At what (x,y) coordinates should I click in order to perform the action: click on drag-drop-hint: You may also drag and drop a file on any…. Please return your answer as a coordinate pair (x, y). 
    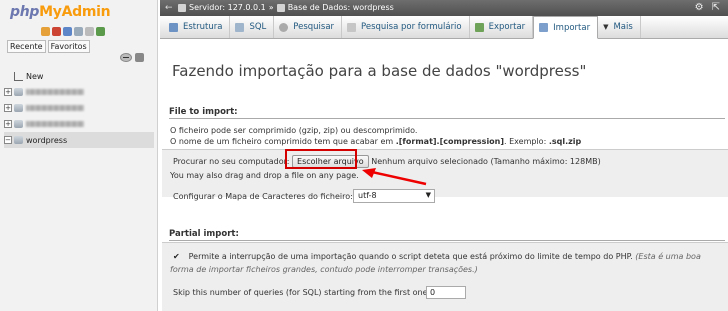
    Looking at the image, I should click on (264, 175).